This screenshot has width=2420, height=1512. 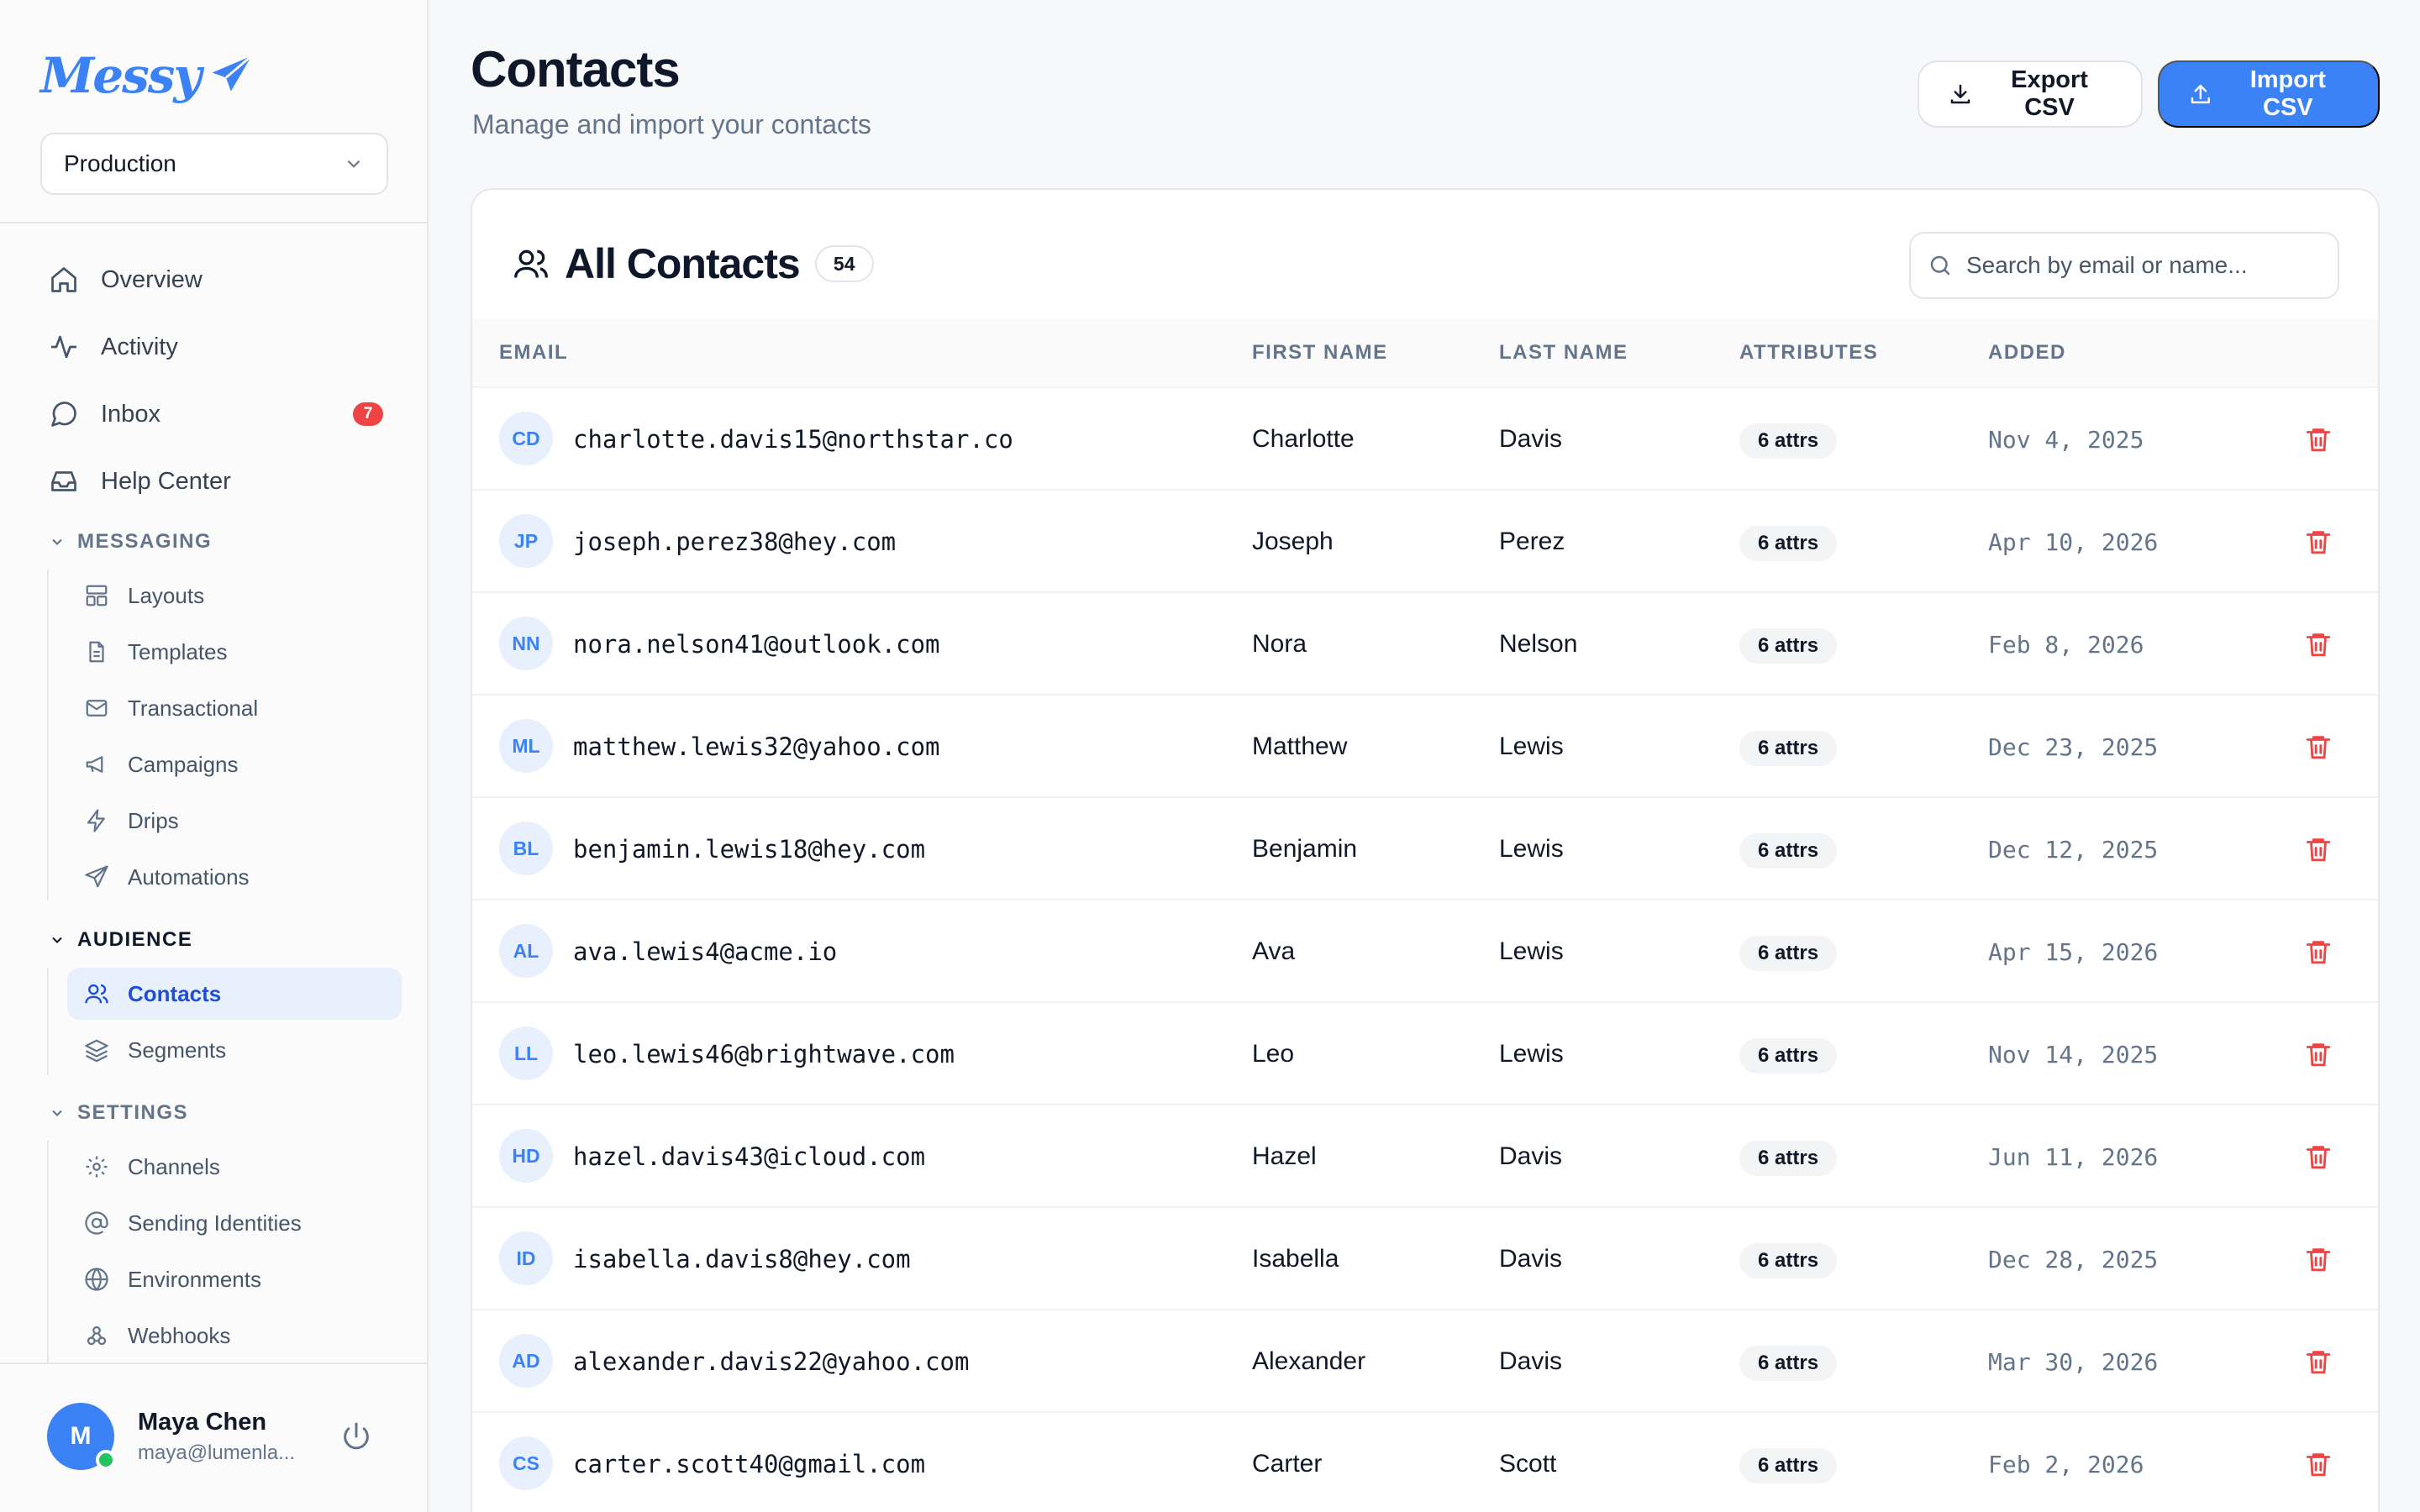 I want to click on upload-icon, so click(x=2201, y=94).